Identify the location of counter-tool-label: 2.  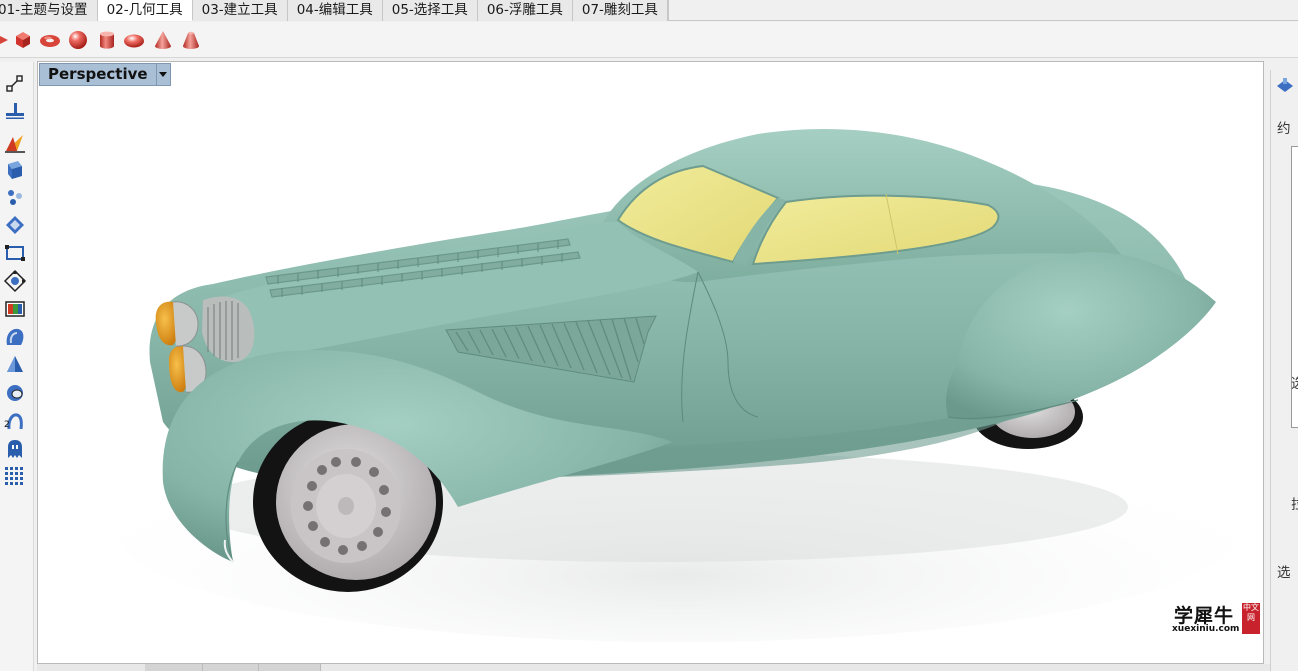
(7, 425).